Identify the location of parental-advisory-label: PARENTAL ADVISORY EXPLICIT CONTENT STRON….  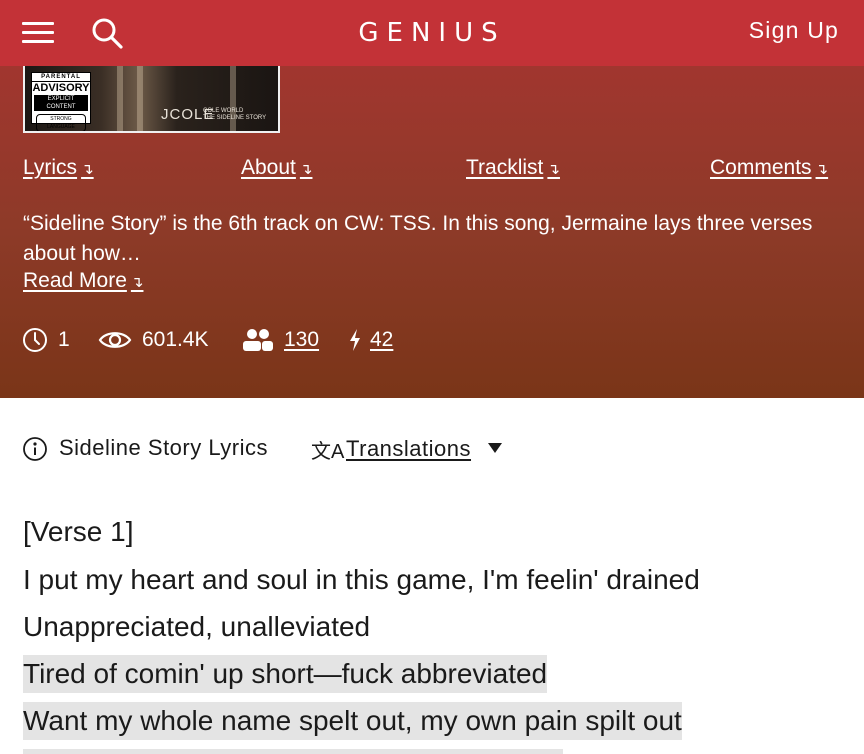
(61, 101).